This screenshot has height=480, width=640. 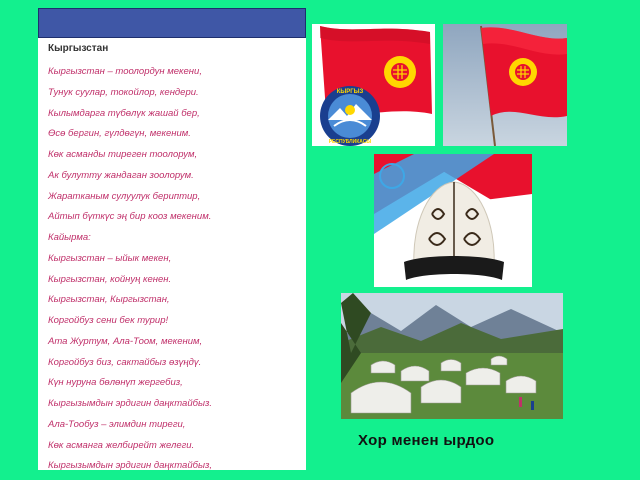 I want to click on flag-emblem-illustration: КЫРГЫЗ РЕСПУБЛИКАСЫ, so click(x=376, y=86).